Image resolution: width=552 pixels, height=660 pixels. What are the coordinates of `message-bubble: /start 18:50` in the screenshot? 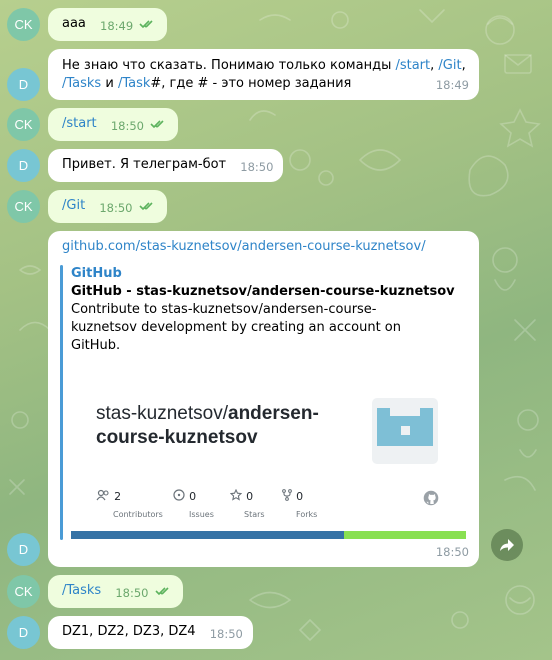 It's located at (113, 124).